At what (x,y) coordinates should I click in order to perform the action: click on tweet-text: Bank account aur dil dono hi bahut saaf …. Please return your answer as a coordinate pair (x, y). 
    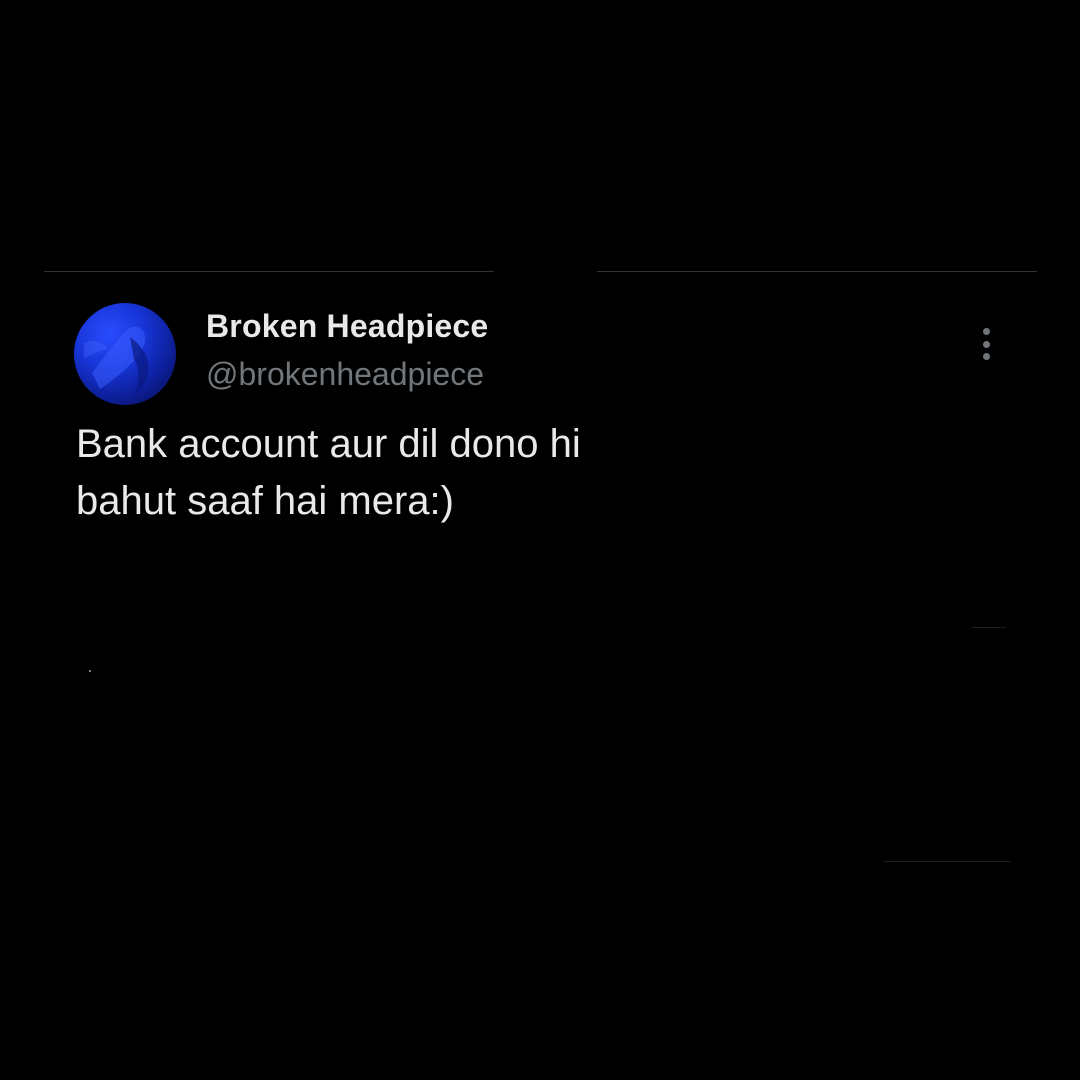
    Looking at the image, I should click on (328, 472).